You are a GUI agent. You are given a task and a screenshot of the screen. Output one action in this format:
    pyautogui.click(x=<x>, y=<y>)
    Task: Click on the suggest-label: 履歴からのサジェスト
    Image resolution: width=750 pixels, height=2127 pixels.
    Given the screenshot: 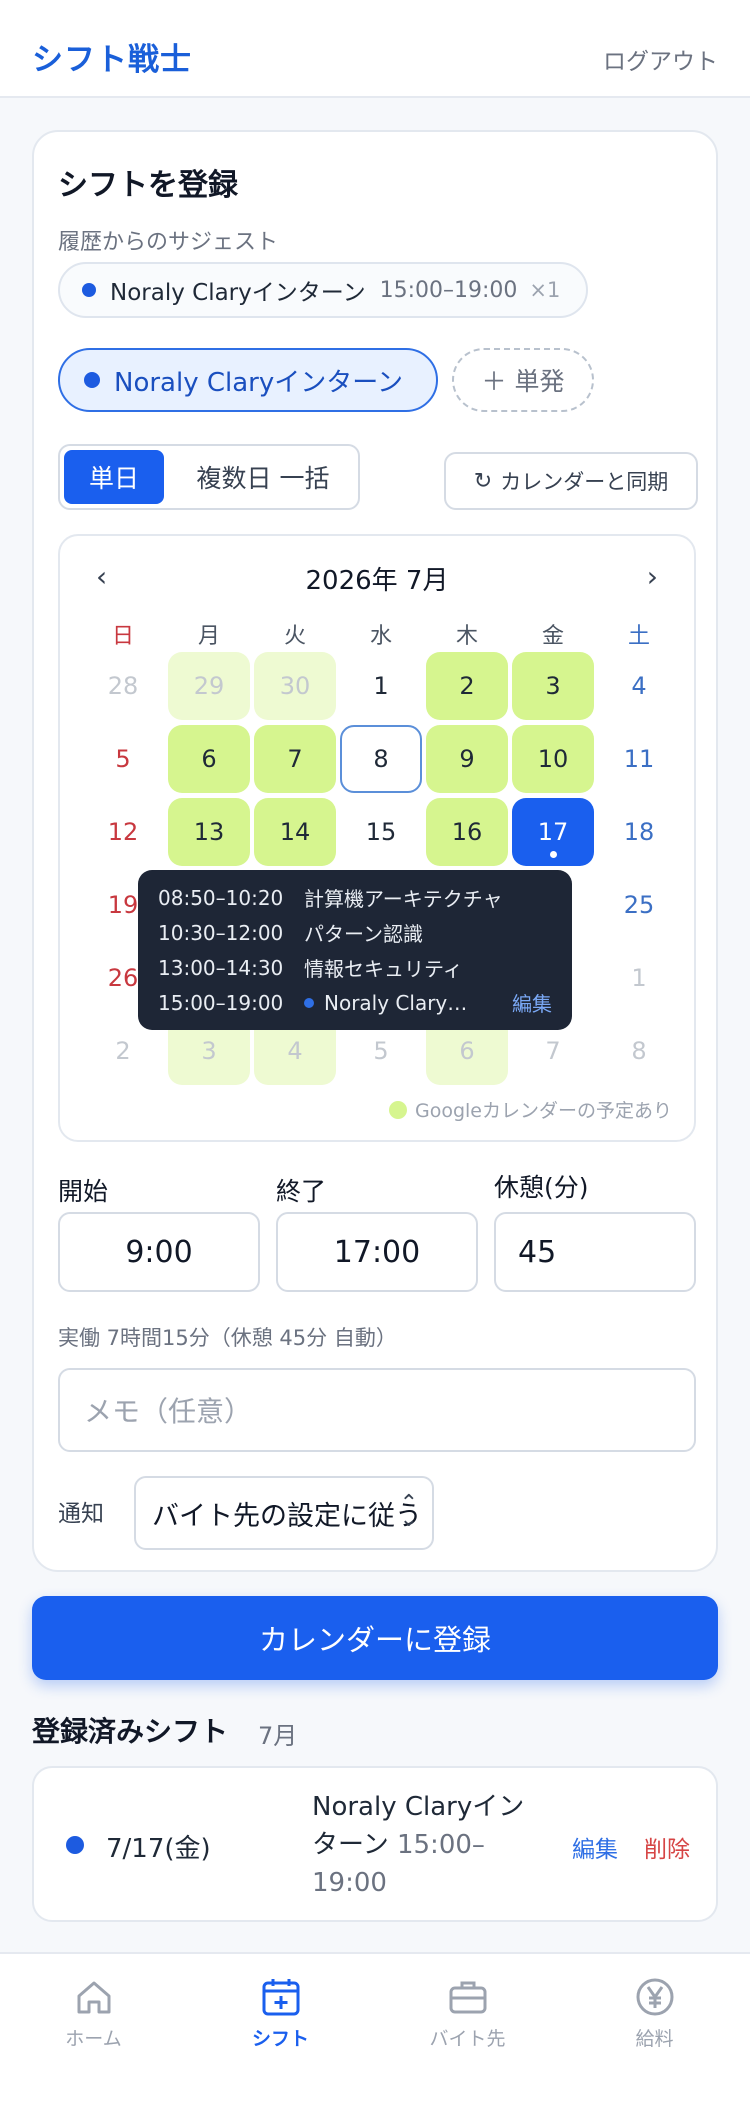 What is the action you would take?
    pyautogui.click(x=168, y=242)
    